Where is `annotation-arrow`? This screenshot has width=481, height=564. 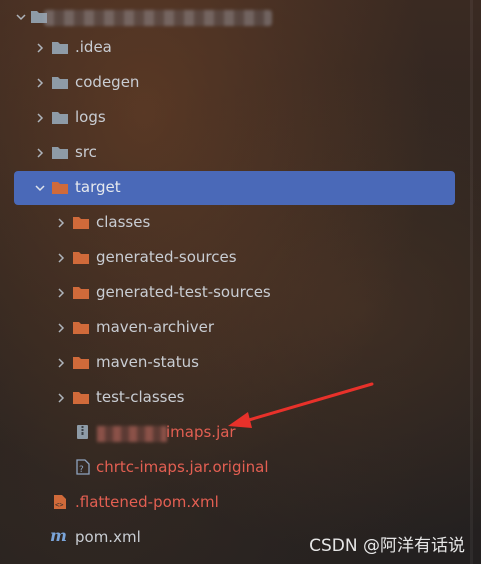 annotation-arrow is located at coordinates (301, 405).